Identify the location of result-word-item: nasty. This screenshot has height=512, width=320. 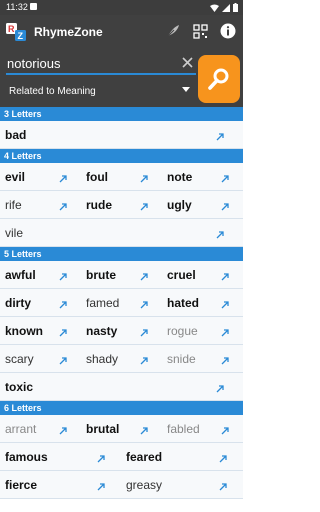
(121, 331).